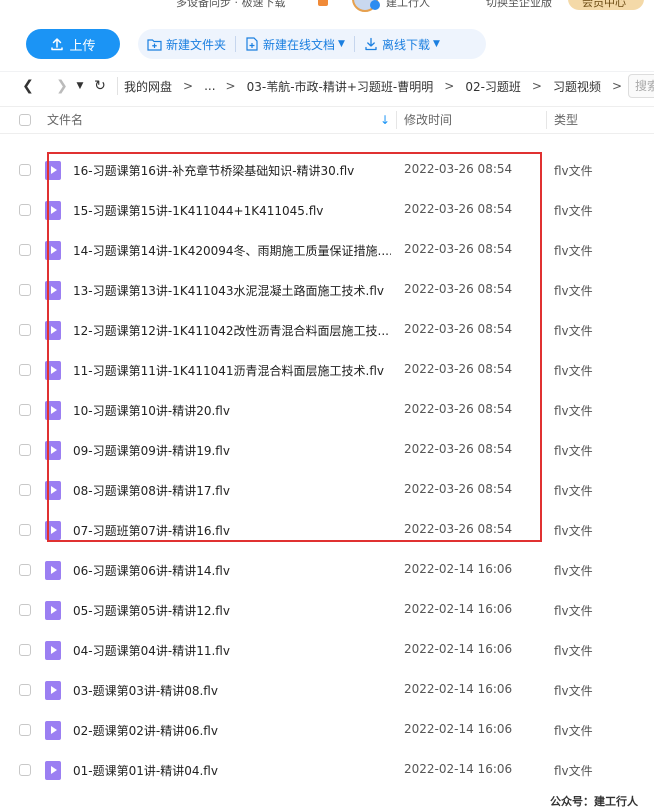  Describe the element at coordinates (232, 610) in the screenshot. I see `file-name: 05-习题课第05讲-精讲12.flv` at that location.